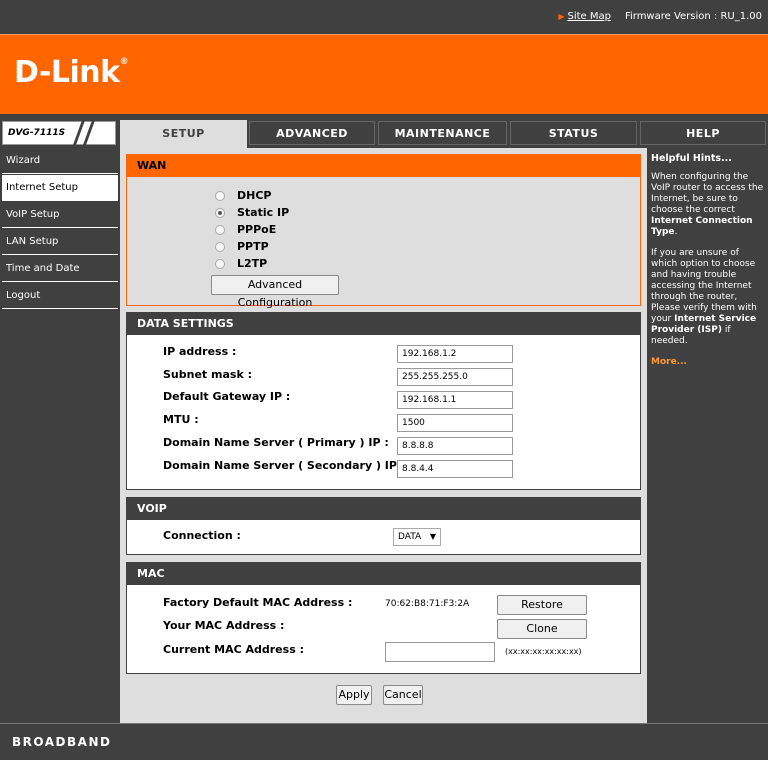 This screenshot has width=768, height=760. What do you see at coordinates (258, 602) in the screenshot?
I see `factory-mac-label: Factory Default MAC Address :` at bounding box center [258, 602].